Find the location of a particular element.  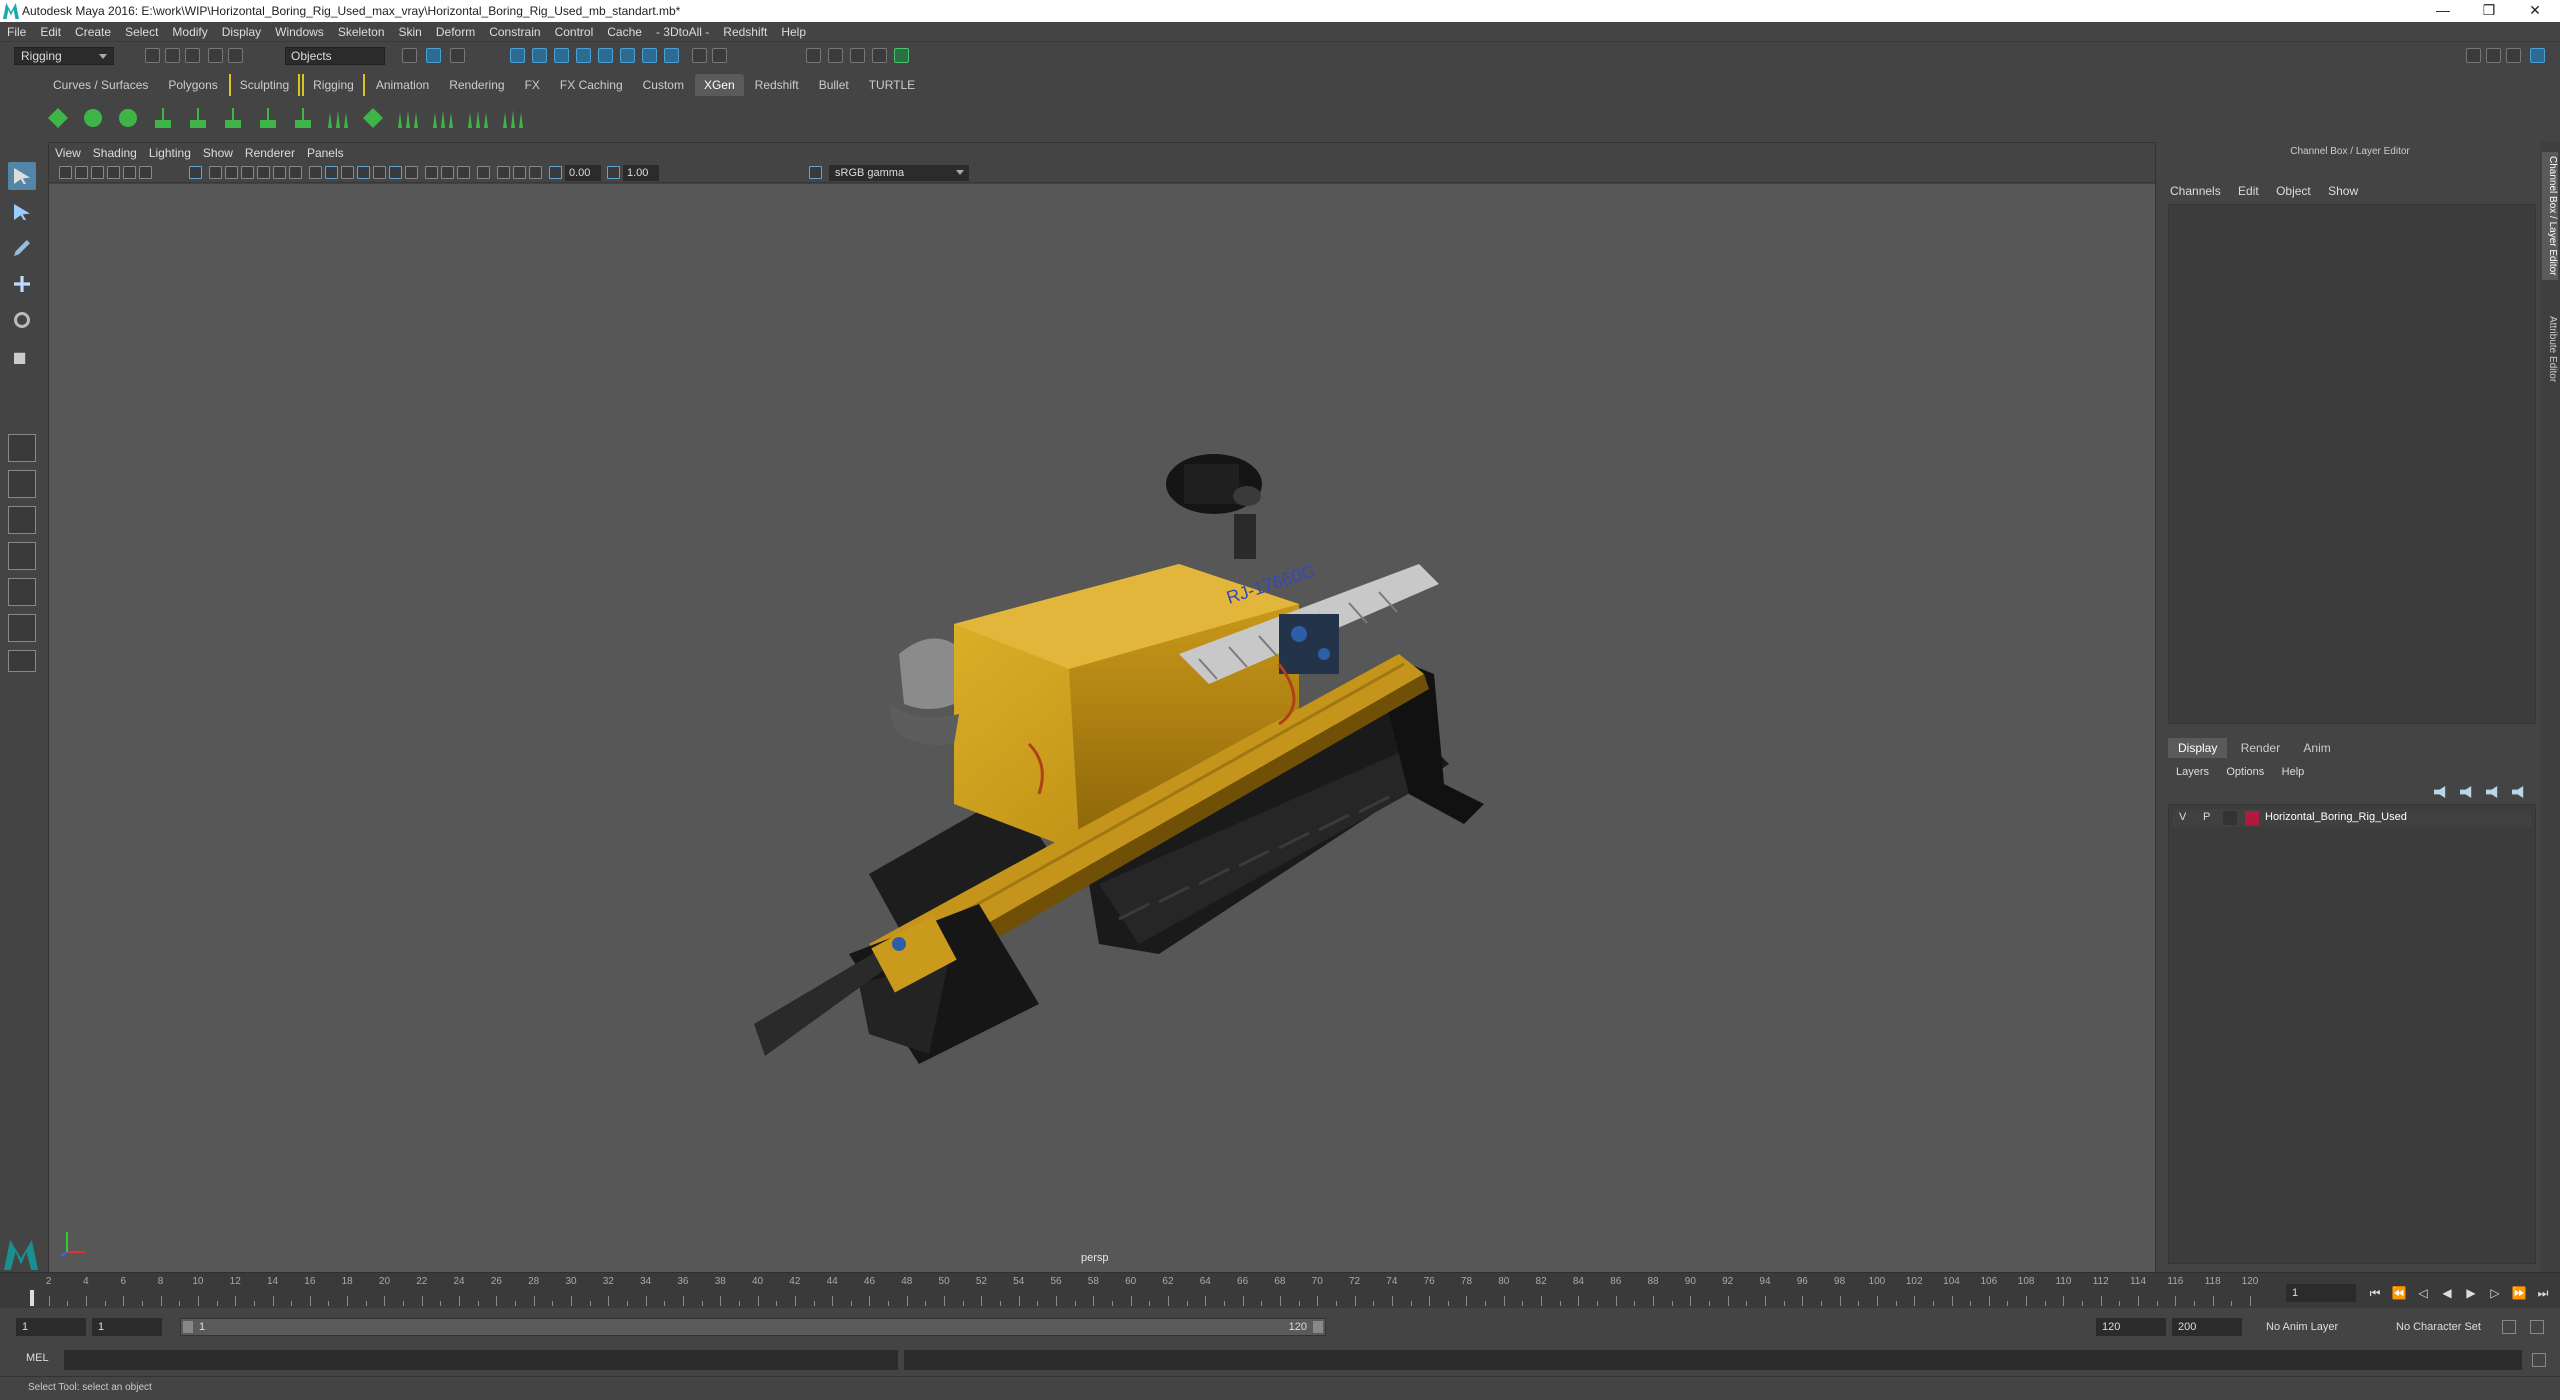

create-empty-layer-icon is located at coordinates (2492, 792).